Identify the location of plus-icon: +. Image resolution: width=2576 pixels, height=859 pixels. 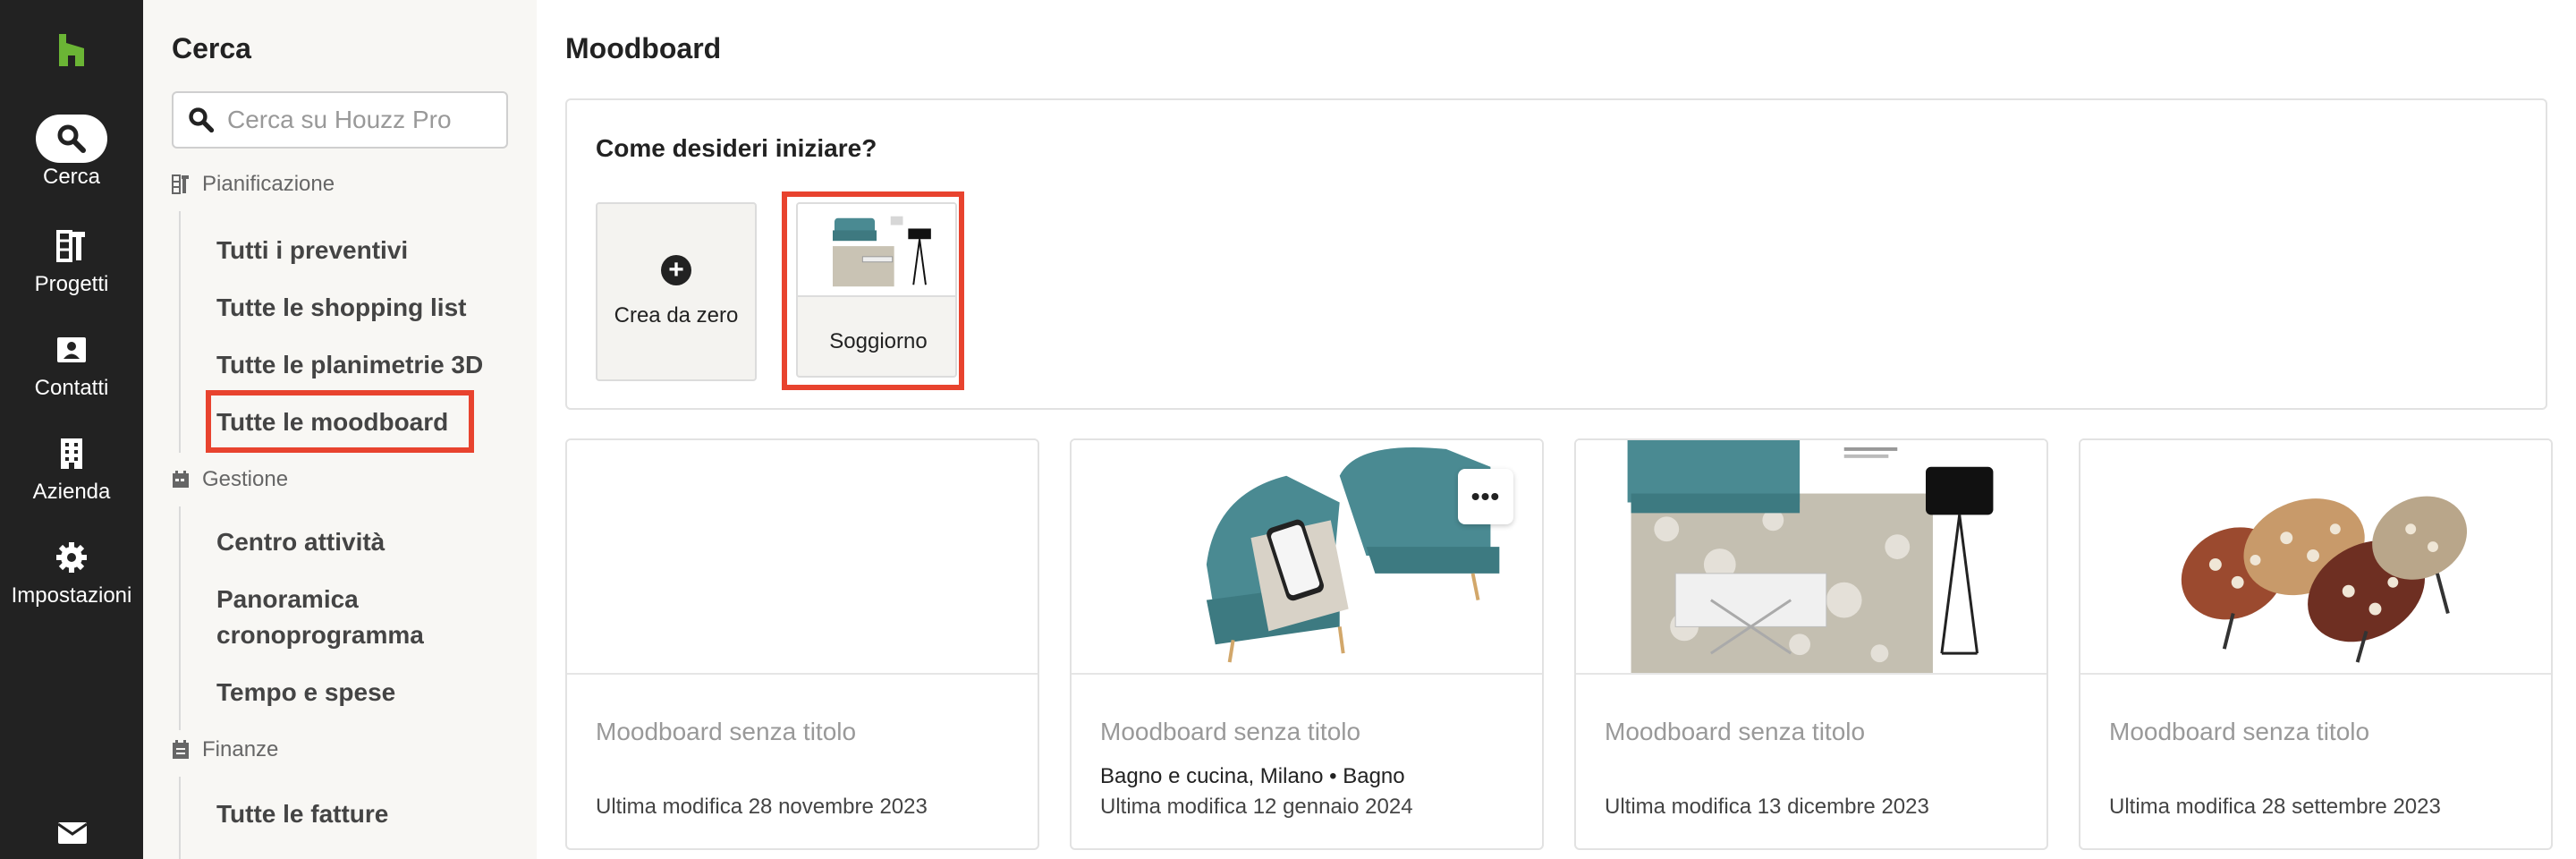
(676, 270).